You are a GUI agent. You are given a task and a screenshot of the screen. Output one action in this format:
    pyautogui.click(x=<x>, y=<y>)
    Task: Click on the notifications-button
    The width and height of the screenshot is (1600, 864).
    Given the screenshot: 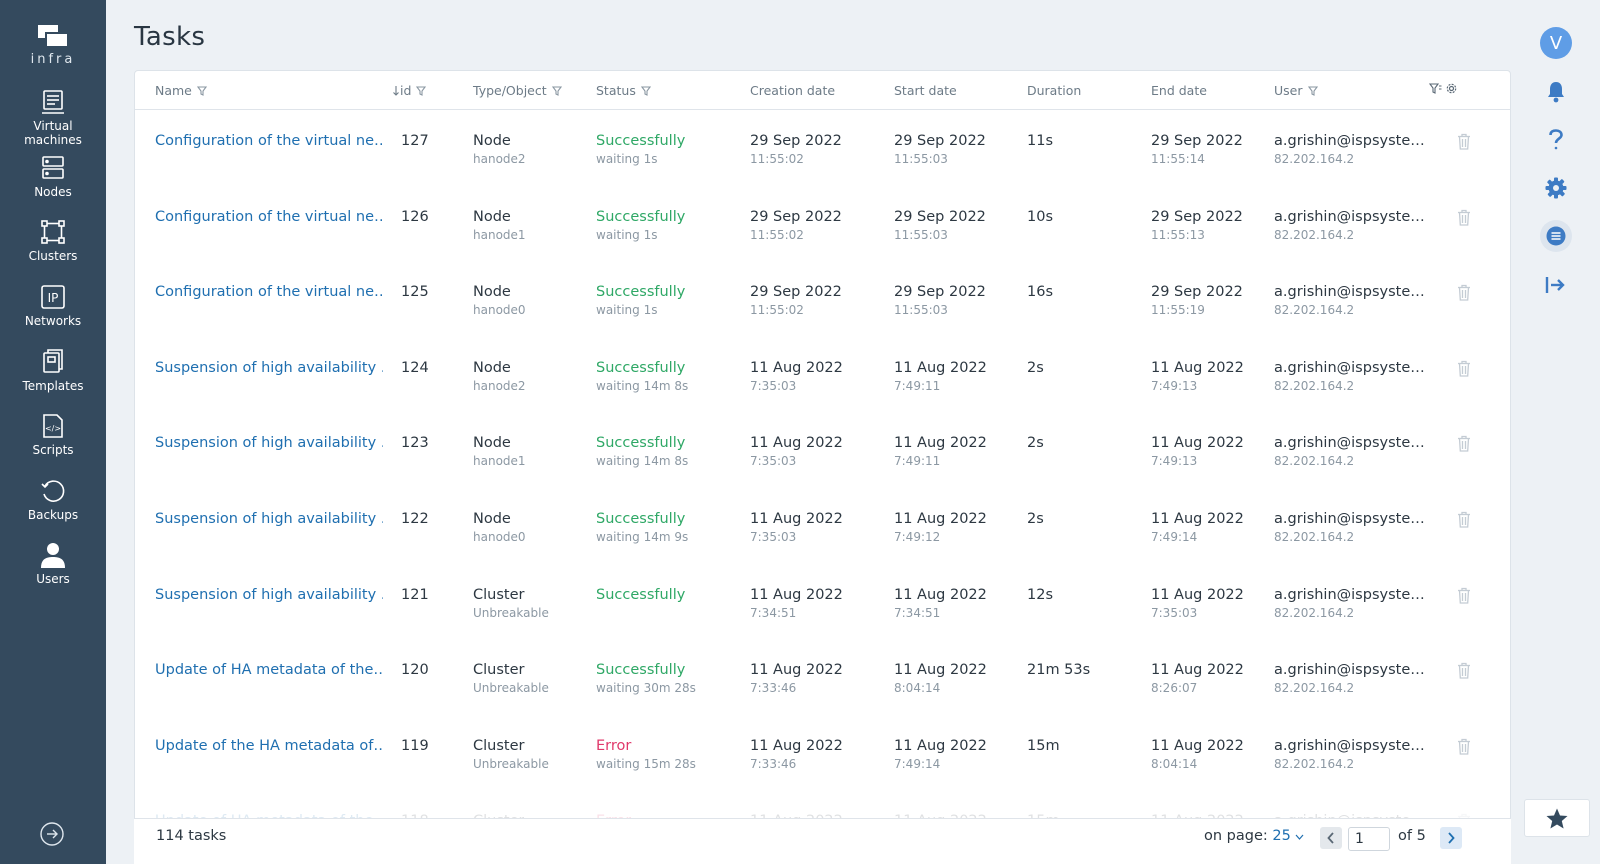 What is the action you would take?
    pyautogui.click(x=1556, y=92)
    